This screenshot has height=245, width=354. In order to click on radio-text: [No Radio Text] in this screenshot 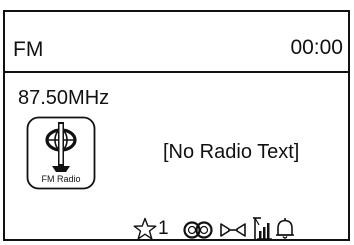, I will do `click(231, 152)`.